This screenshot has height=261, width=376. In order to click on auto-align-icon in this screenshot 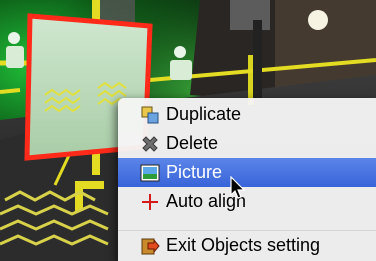, I will do `click(150, 202)`.